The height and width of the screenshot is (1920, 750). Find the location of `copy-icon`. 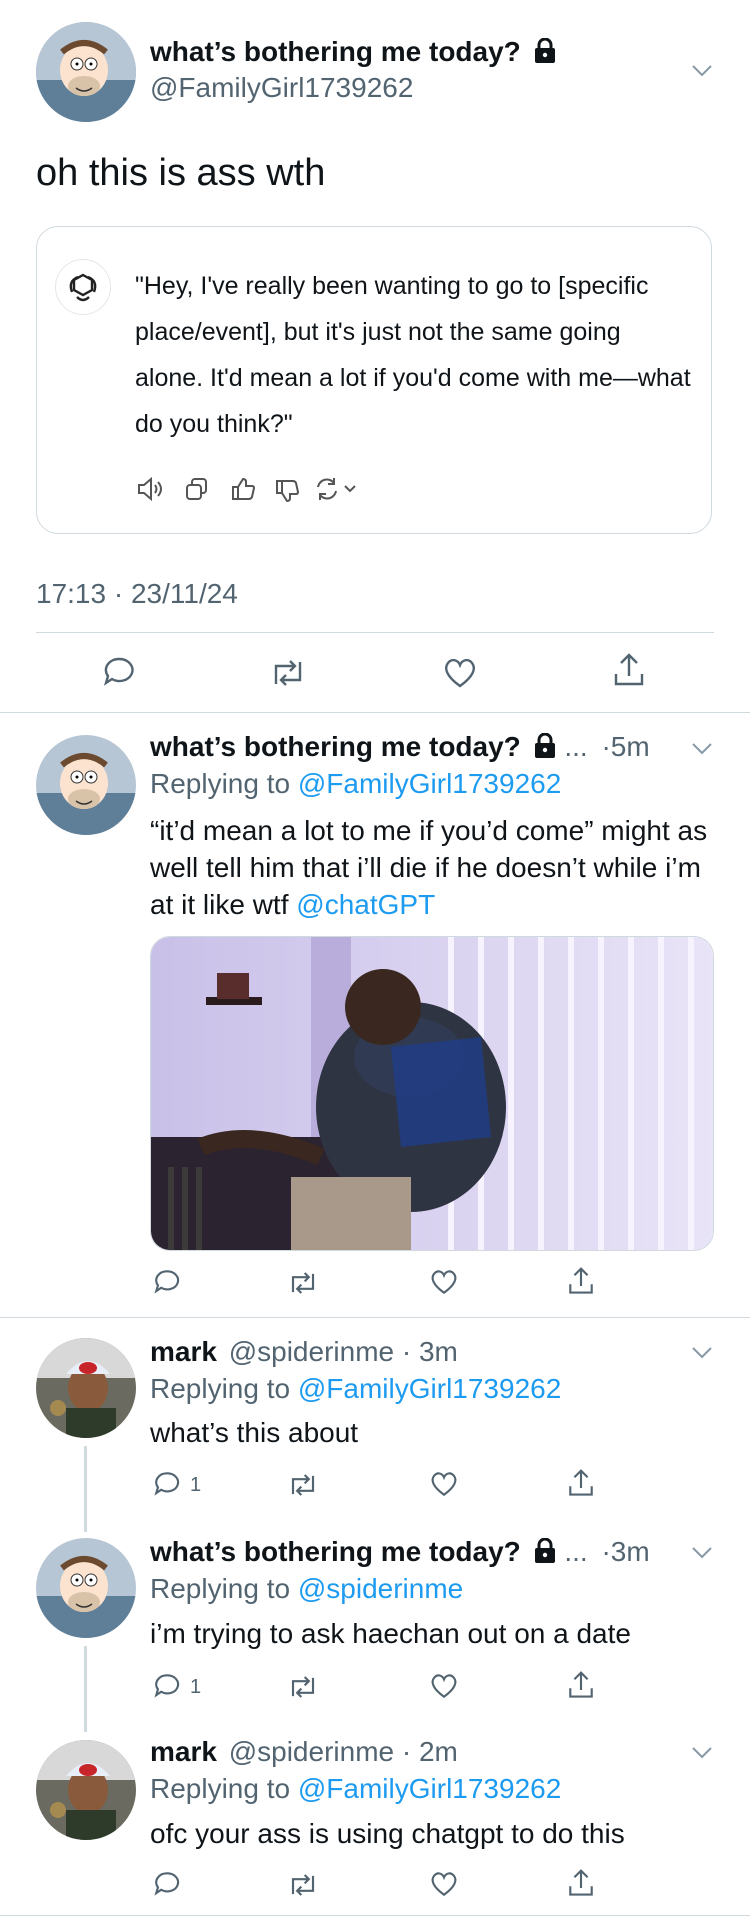

copy-icon is located at coordinates (196, 489).